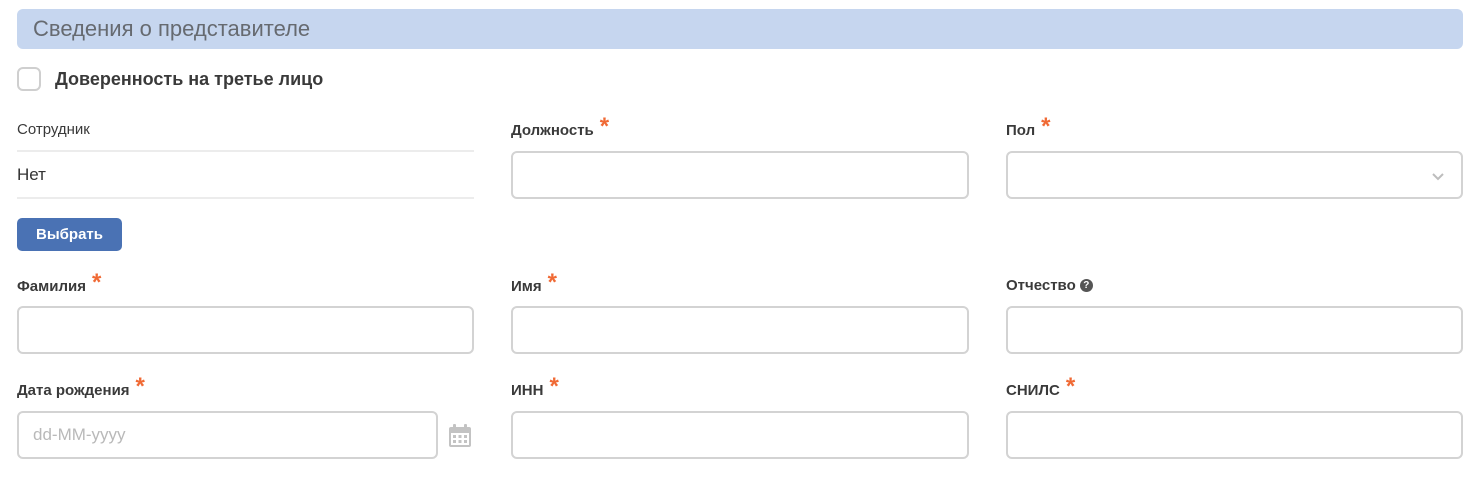 The image size is (1481, 478). I want to click on chevron-down-icon, so click(1438, 177).